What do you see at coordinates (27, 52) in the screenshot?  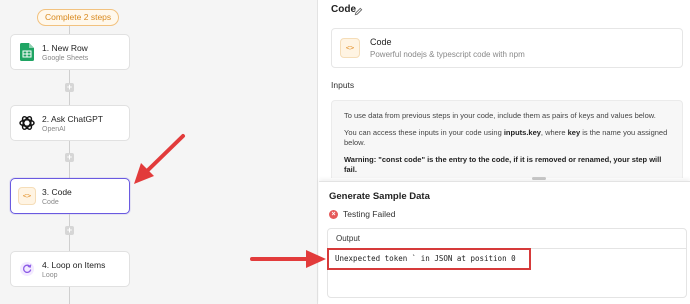 I see `google-sheets-icon` at bounding box center [27, 52].